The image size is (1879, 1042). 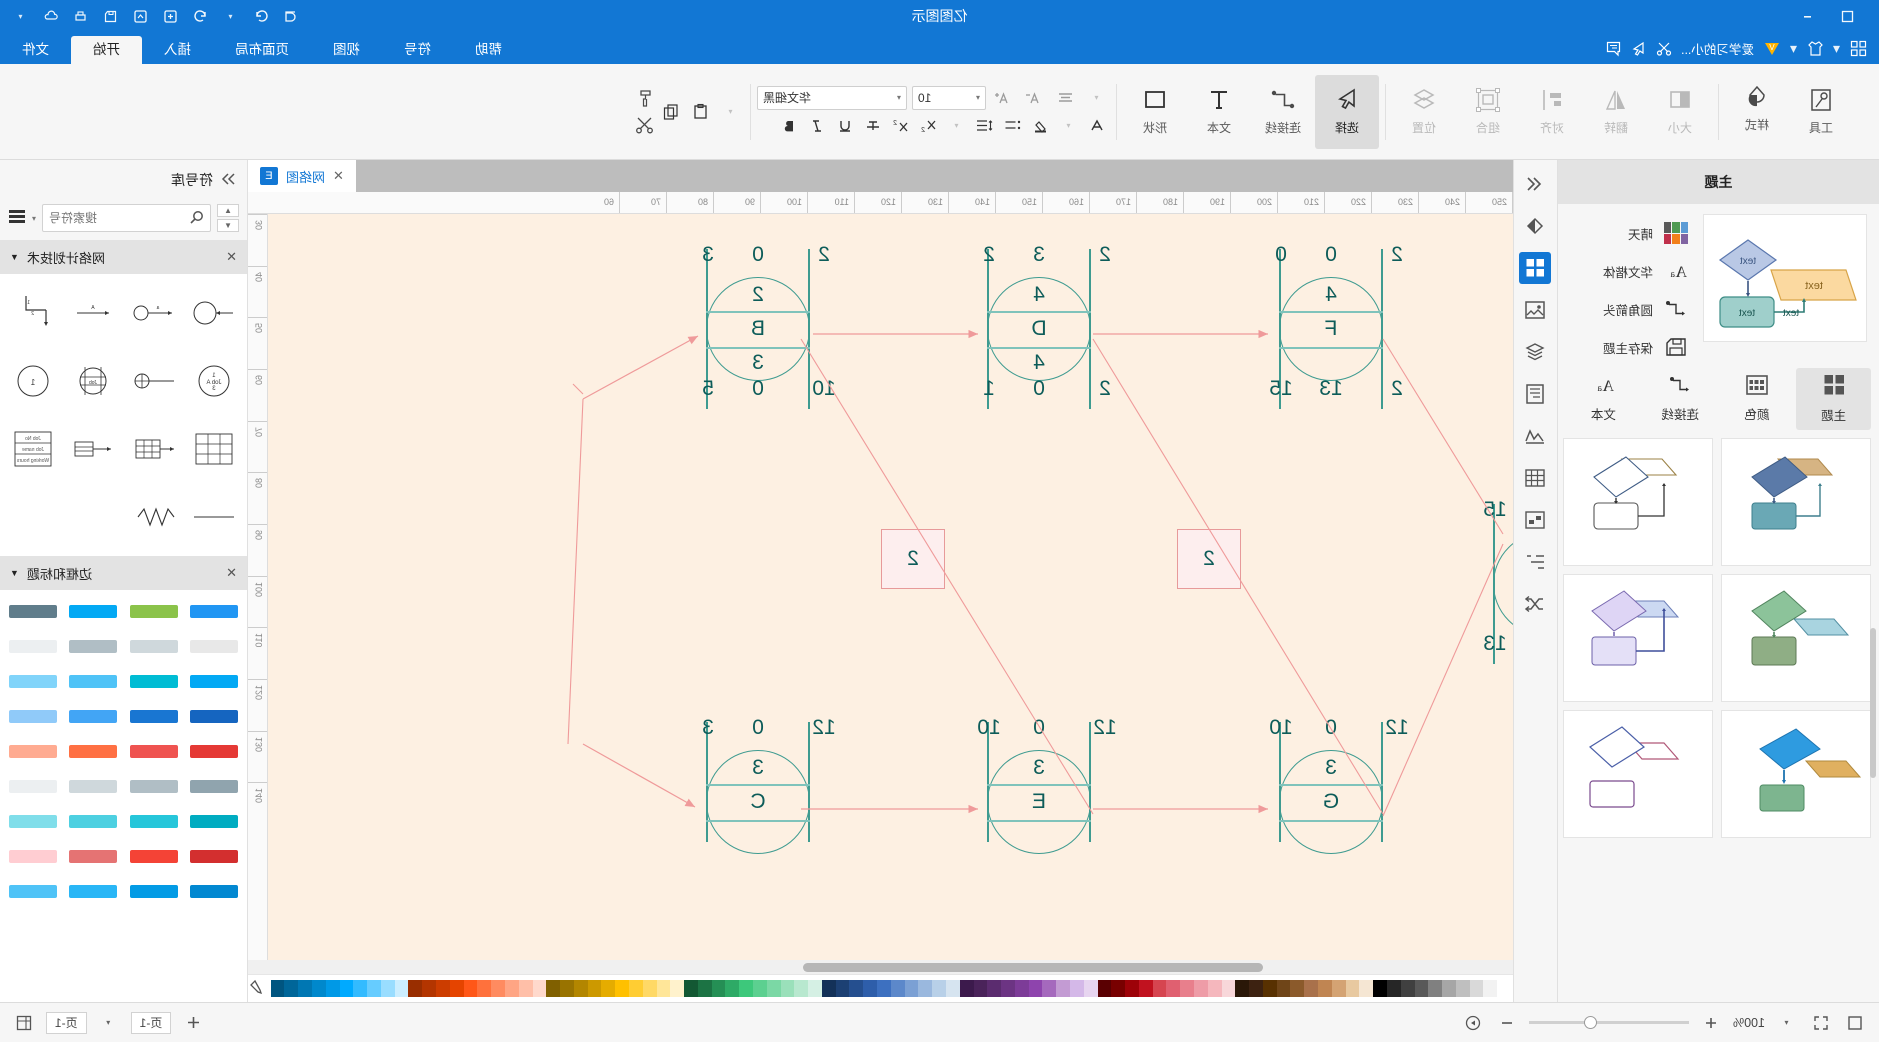 What do you see at coordinates (929, 126) in the screenshot?
I see `subscript-icon: 2` at bounding box center [929, 126].